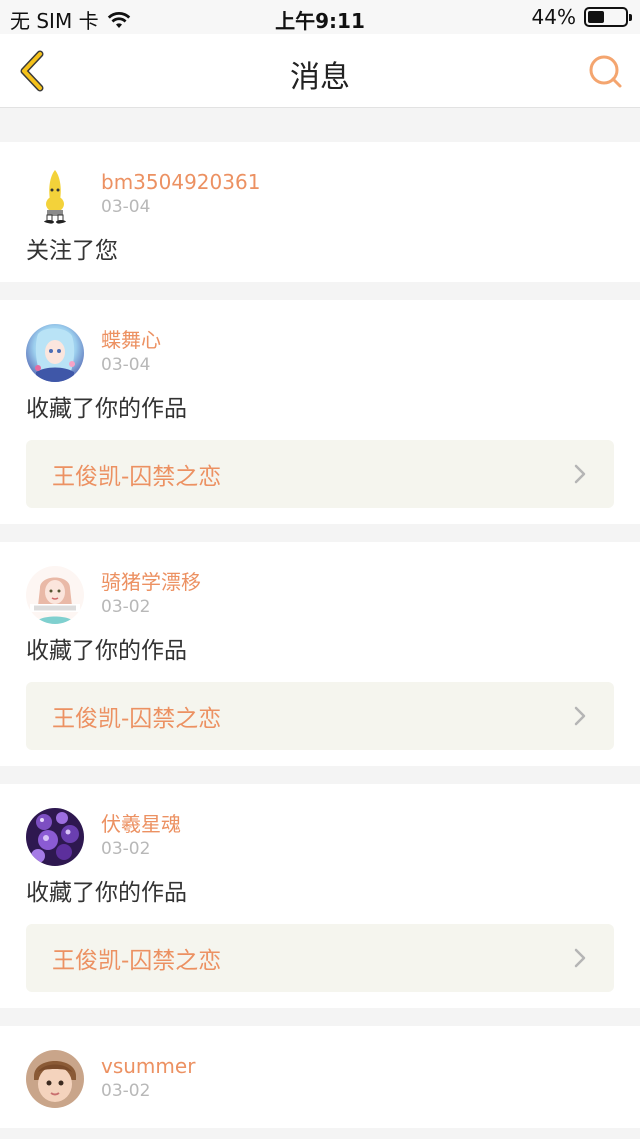  Describe the element at coordinates (148, 1066) in the screenshot. I see `username: vsummer` at that location.